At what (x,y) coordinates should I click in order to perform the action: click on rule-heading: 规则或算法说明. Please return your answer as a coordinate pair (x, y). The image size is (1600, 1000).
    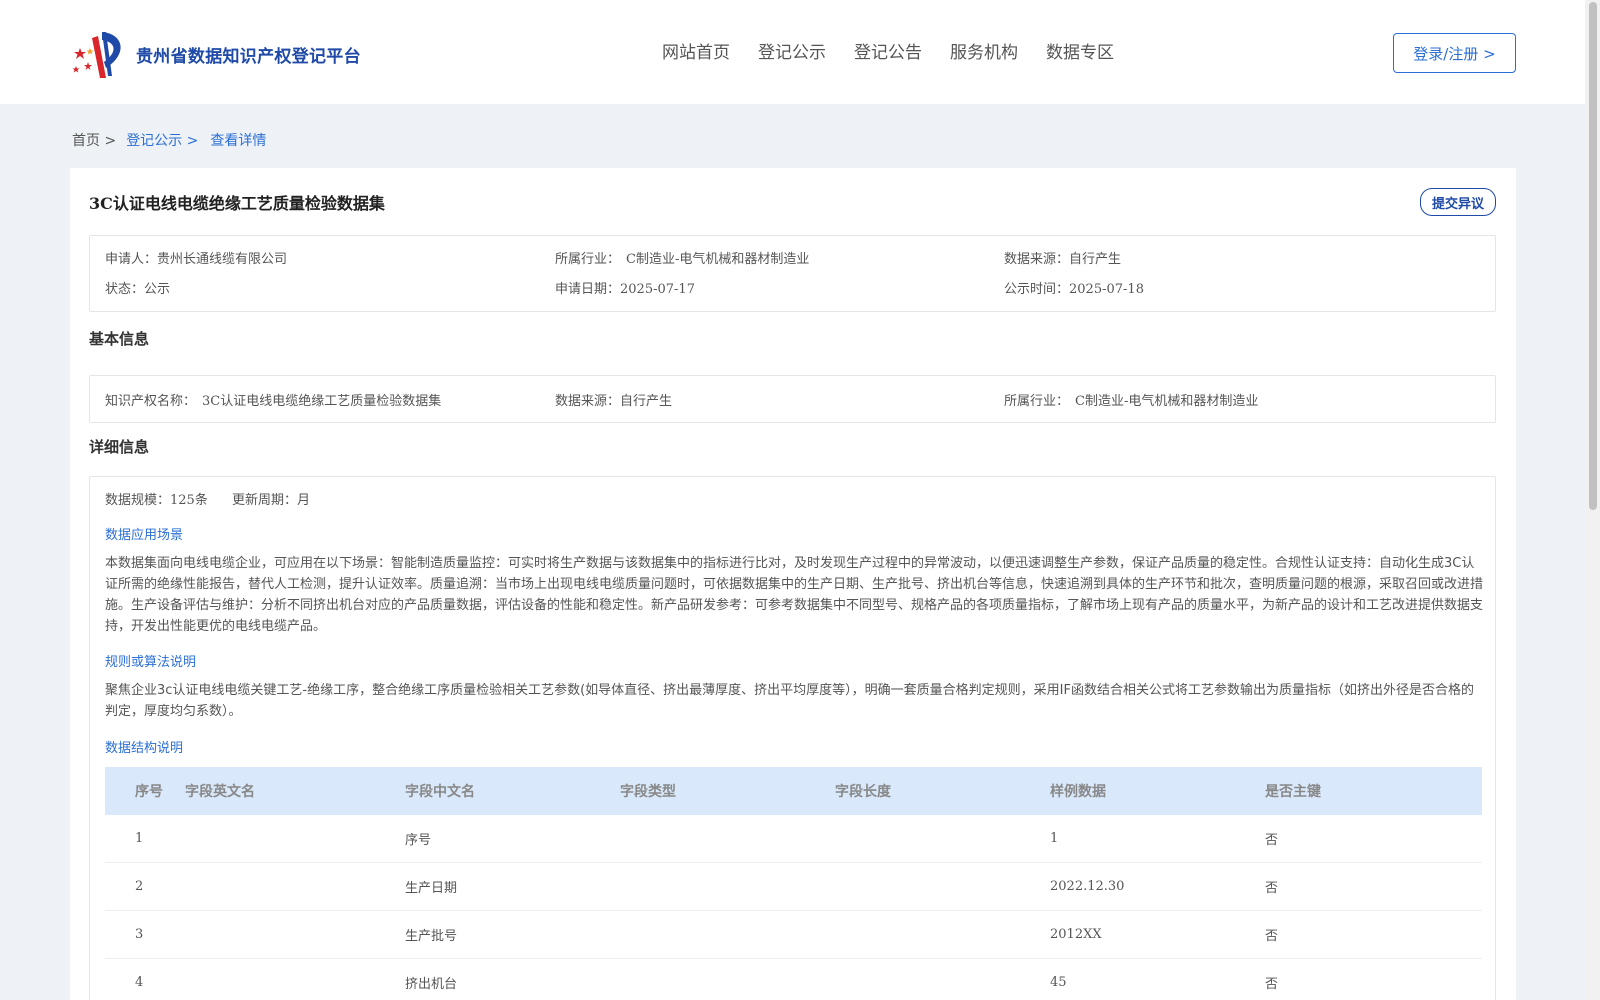
    Looking at the image, I should click on (151, 662).